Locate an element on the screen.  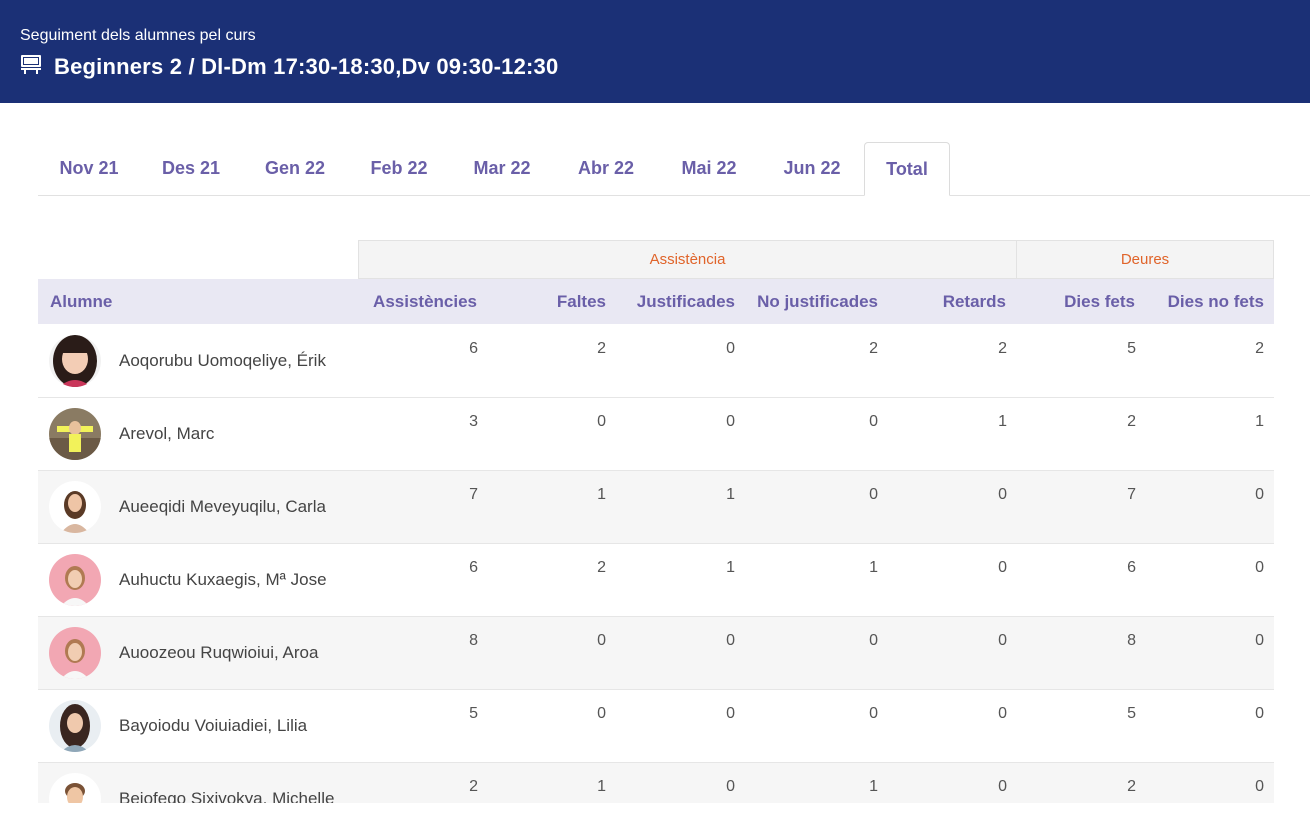
column-header-unjustified: No justificades is located at coordinates (817, 301).